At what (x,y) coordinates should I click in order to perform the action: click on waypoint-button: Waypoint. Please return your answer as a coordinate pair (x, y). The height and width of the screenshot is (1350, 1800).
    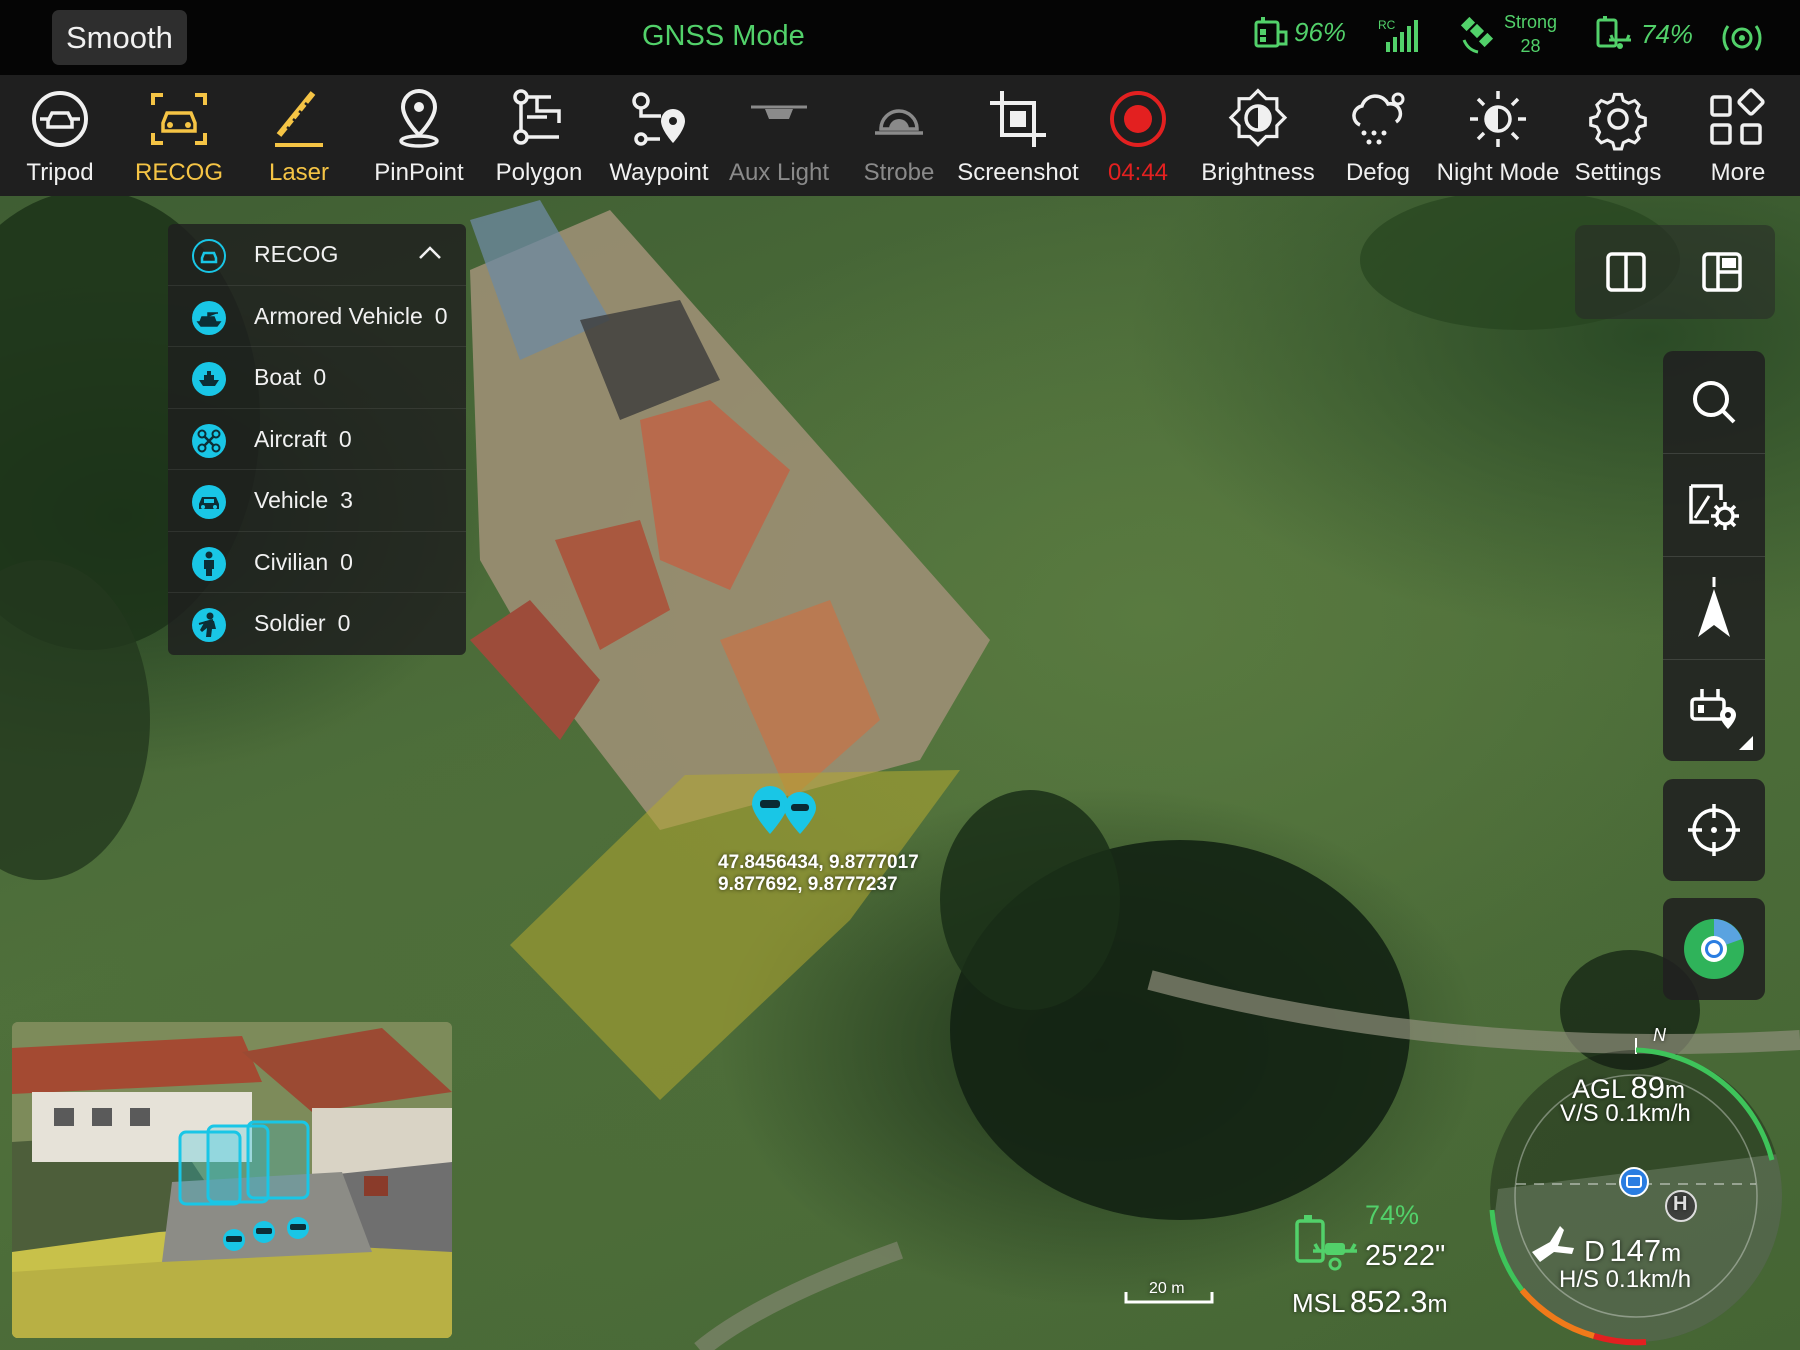
    Looking at the image, I should click on (659, 135).